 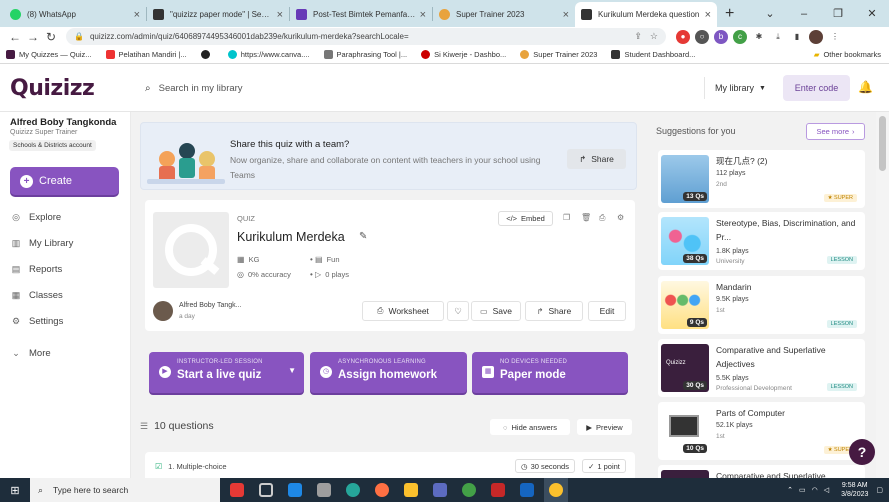 What do you see at coordinates (363, 236) in the screenshot?
I see `edit-title-icon: ✎` at bounding box center [363, 236].